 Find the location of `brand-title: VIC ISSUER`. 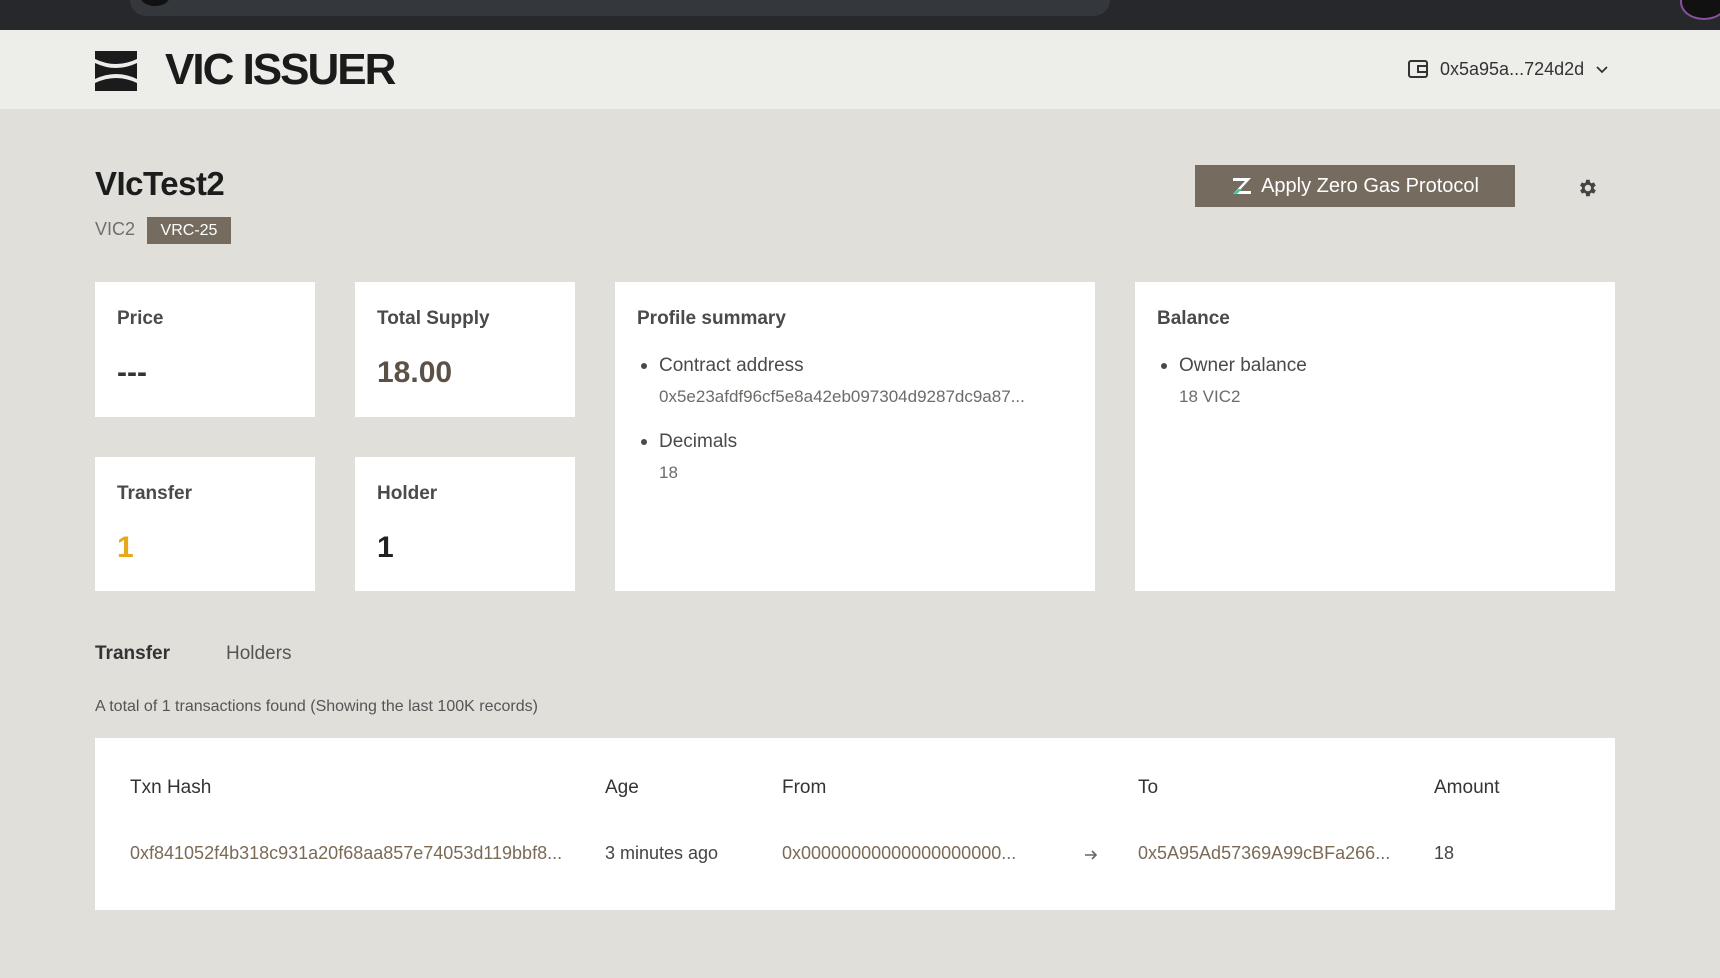

brand-title: VIC ISSUER is located at coordinates (280, 69).